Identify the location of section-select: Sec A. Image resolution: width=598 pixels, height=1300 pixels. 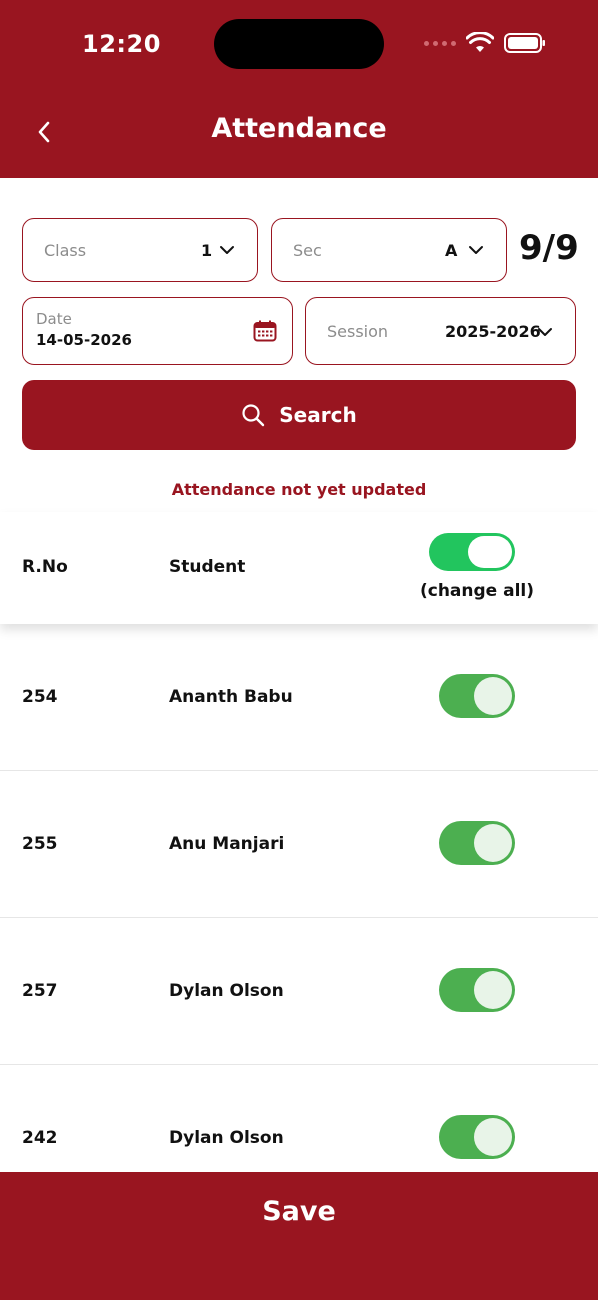
(389, 250).